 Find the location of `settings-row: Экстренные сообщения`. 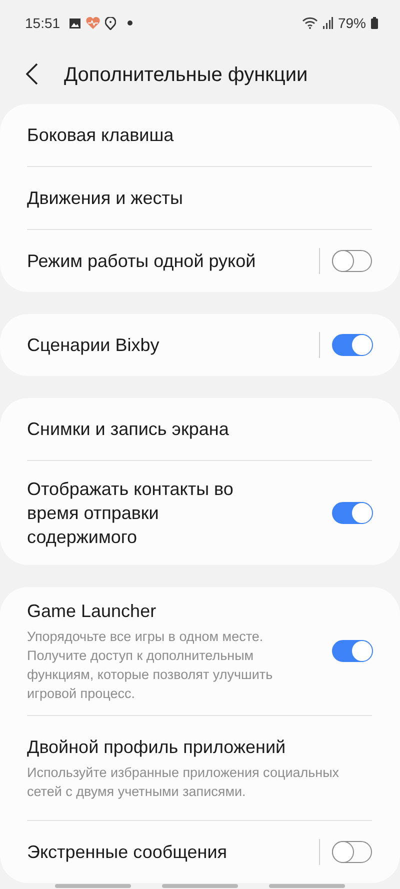

settings-row: Экстренные сообщения is located at coordinates (199, 851).